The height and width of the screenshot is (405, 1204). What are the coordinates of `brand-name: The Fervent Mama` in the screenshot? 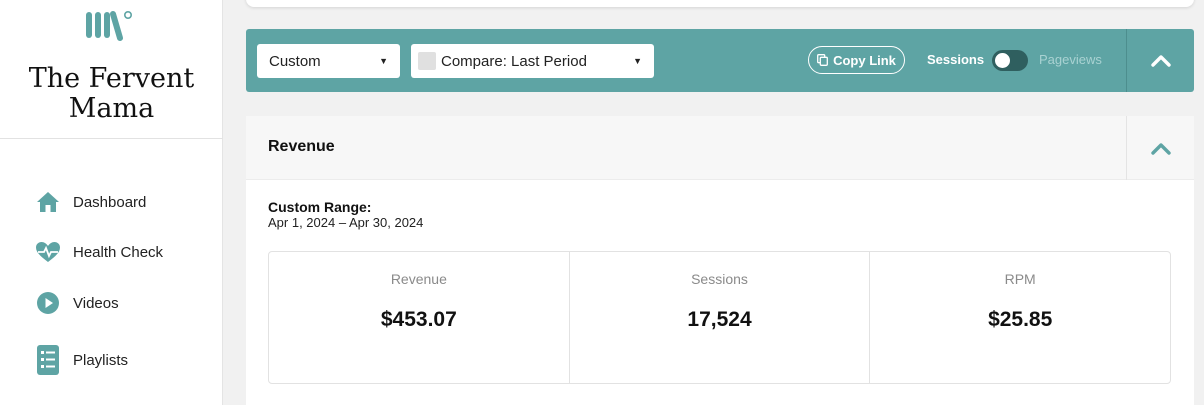 It's located at (111, 93).